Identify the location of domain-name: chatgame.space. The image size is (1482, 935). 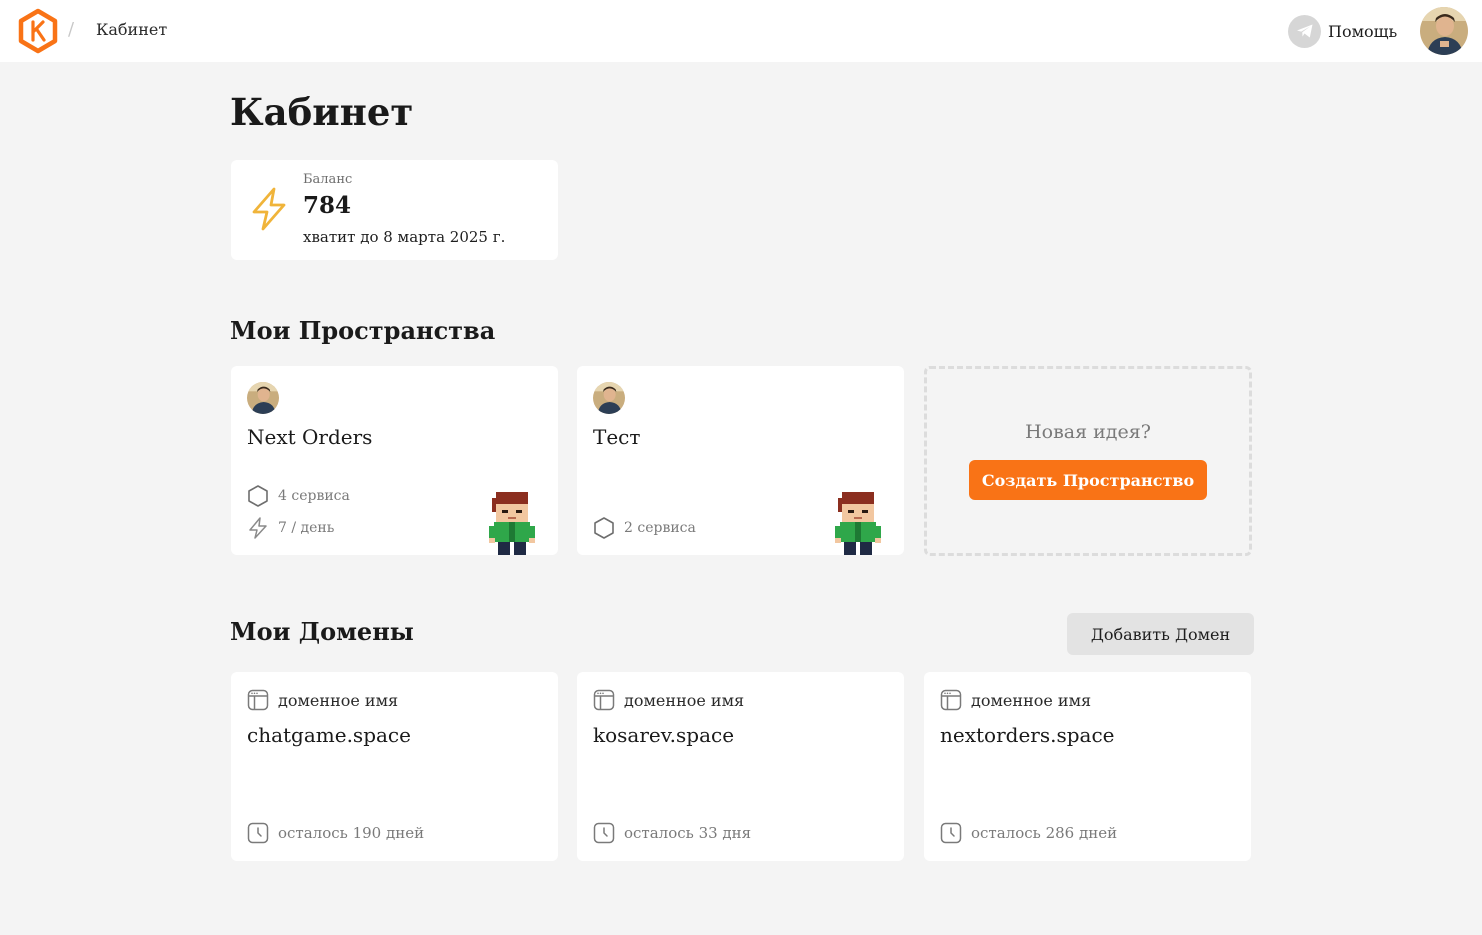
(329, 735).